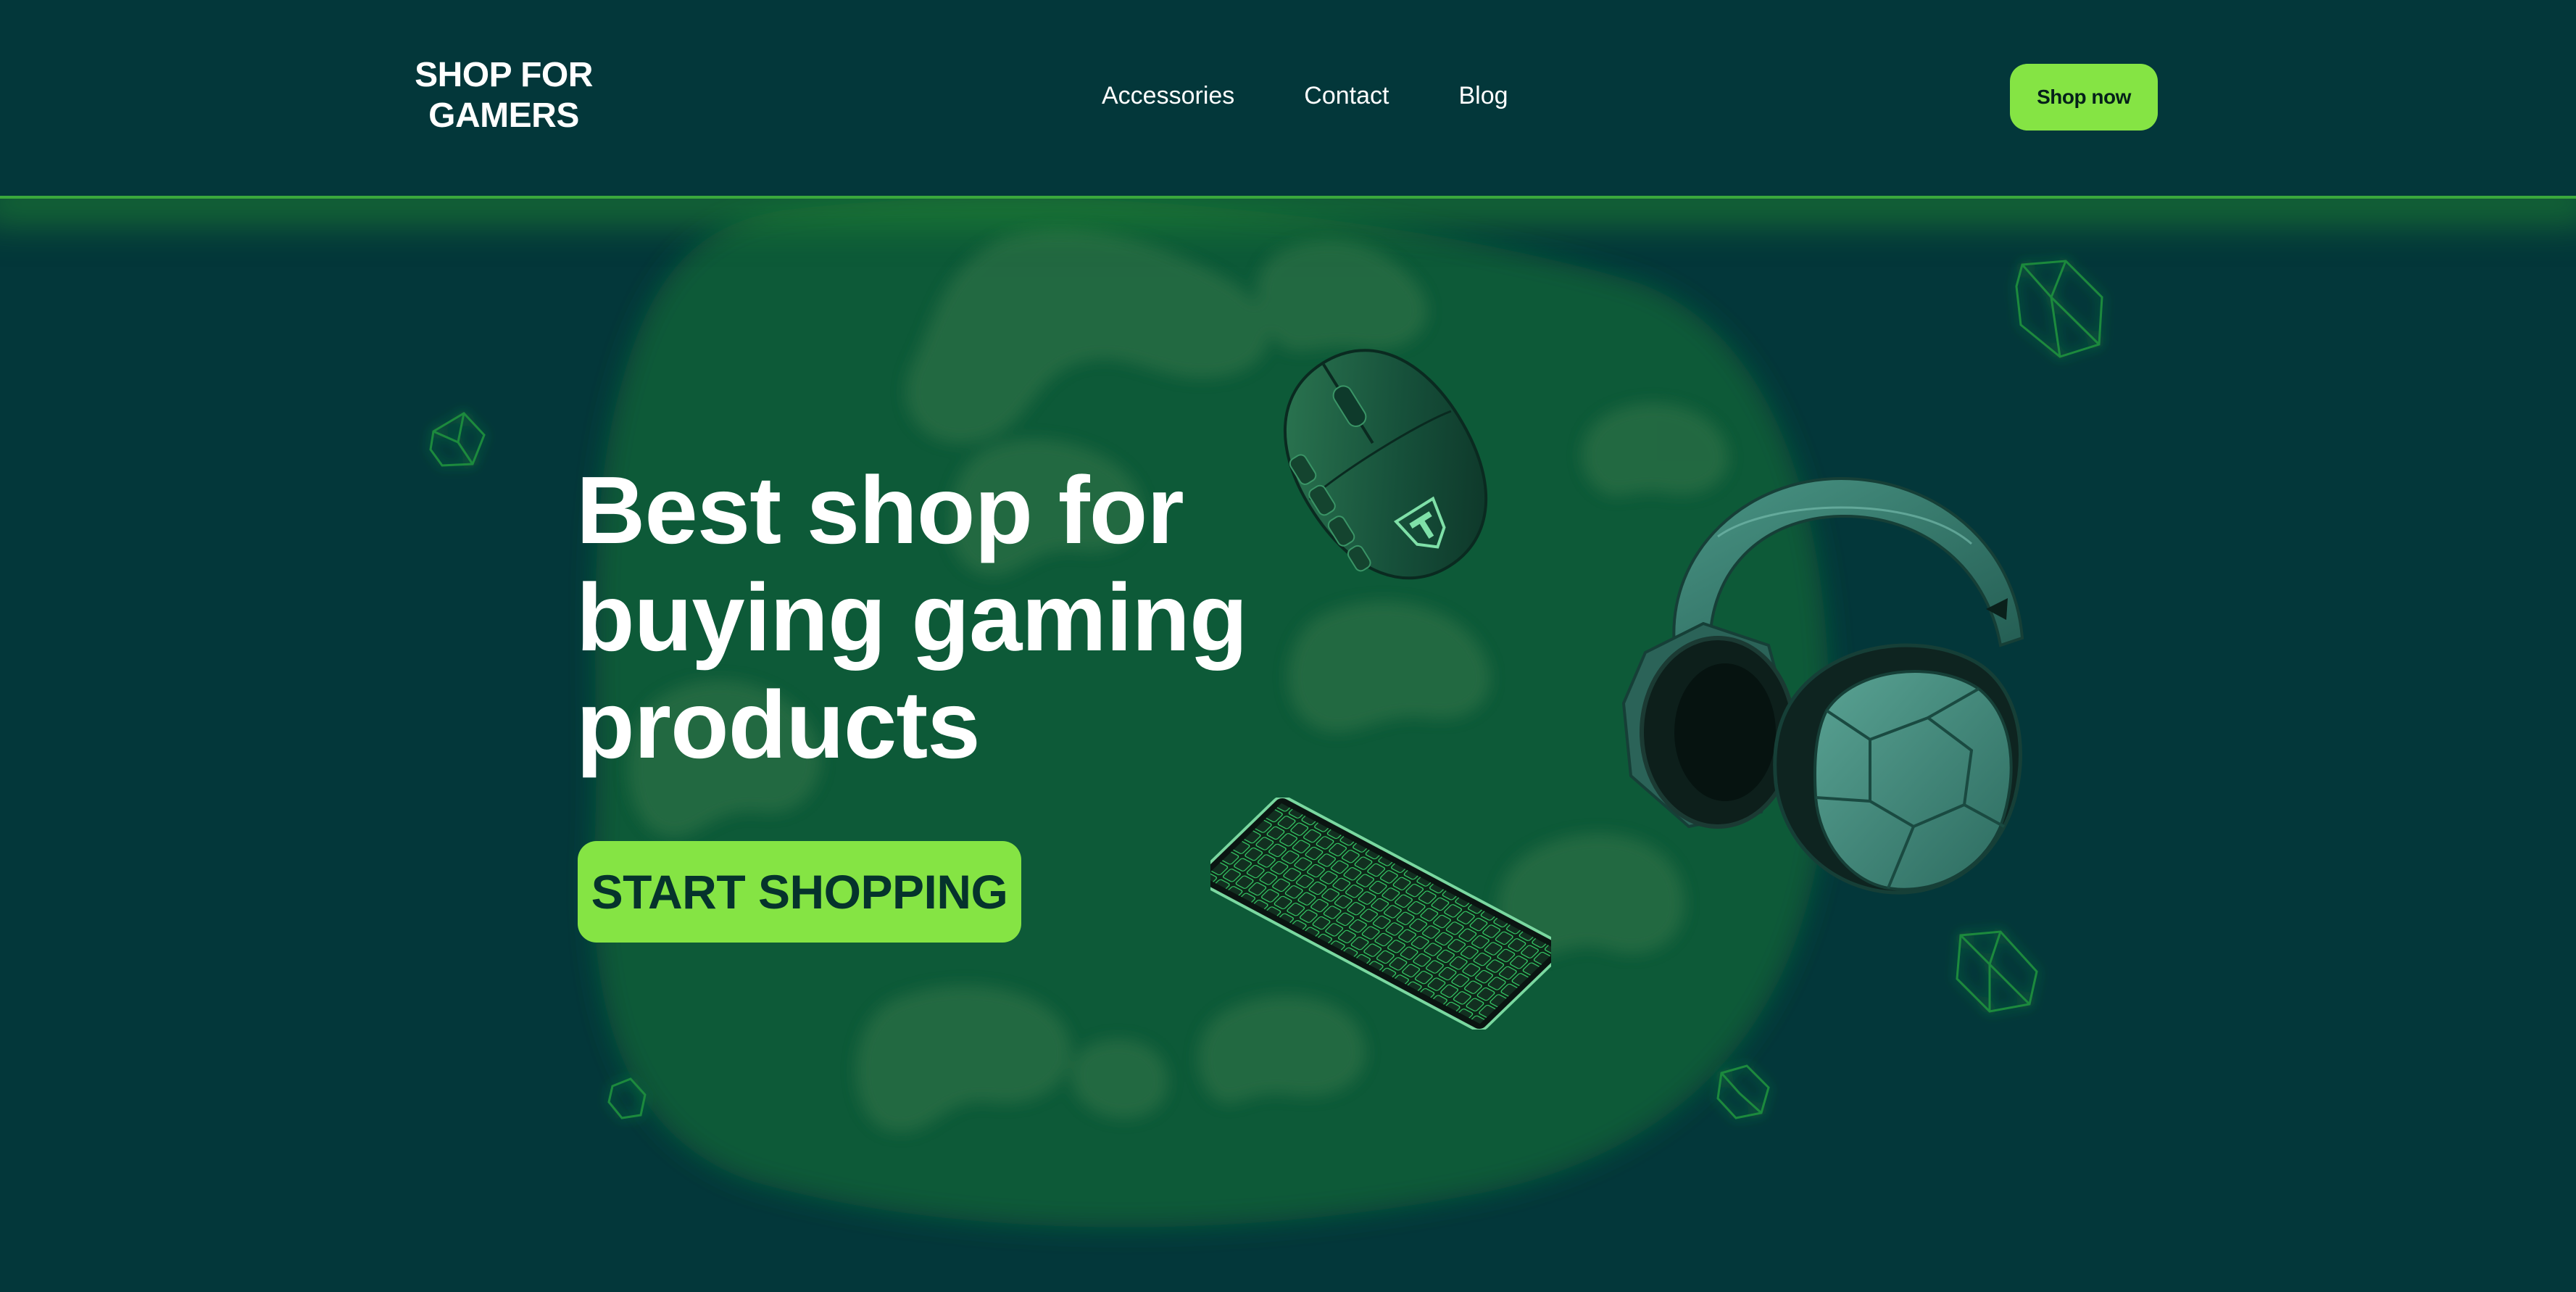 The width and height of the screenshot is (2576, 1292). I want to click on main-nav: Accessories Contact Blog, so click(1305, 95).